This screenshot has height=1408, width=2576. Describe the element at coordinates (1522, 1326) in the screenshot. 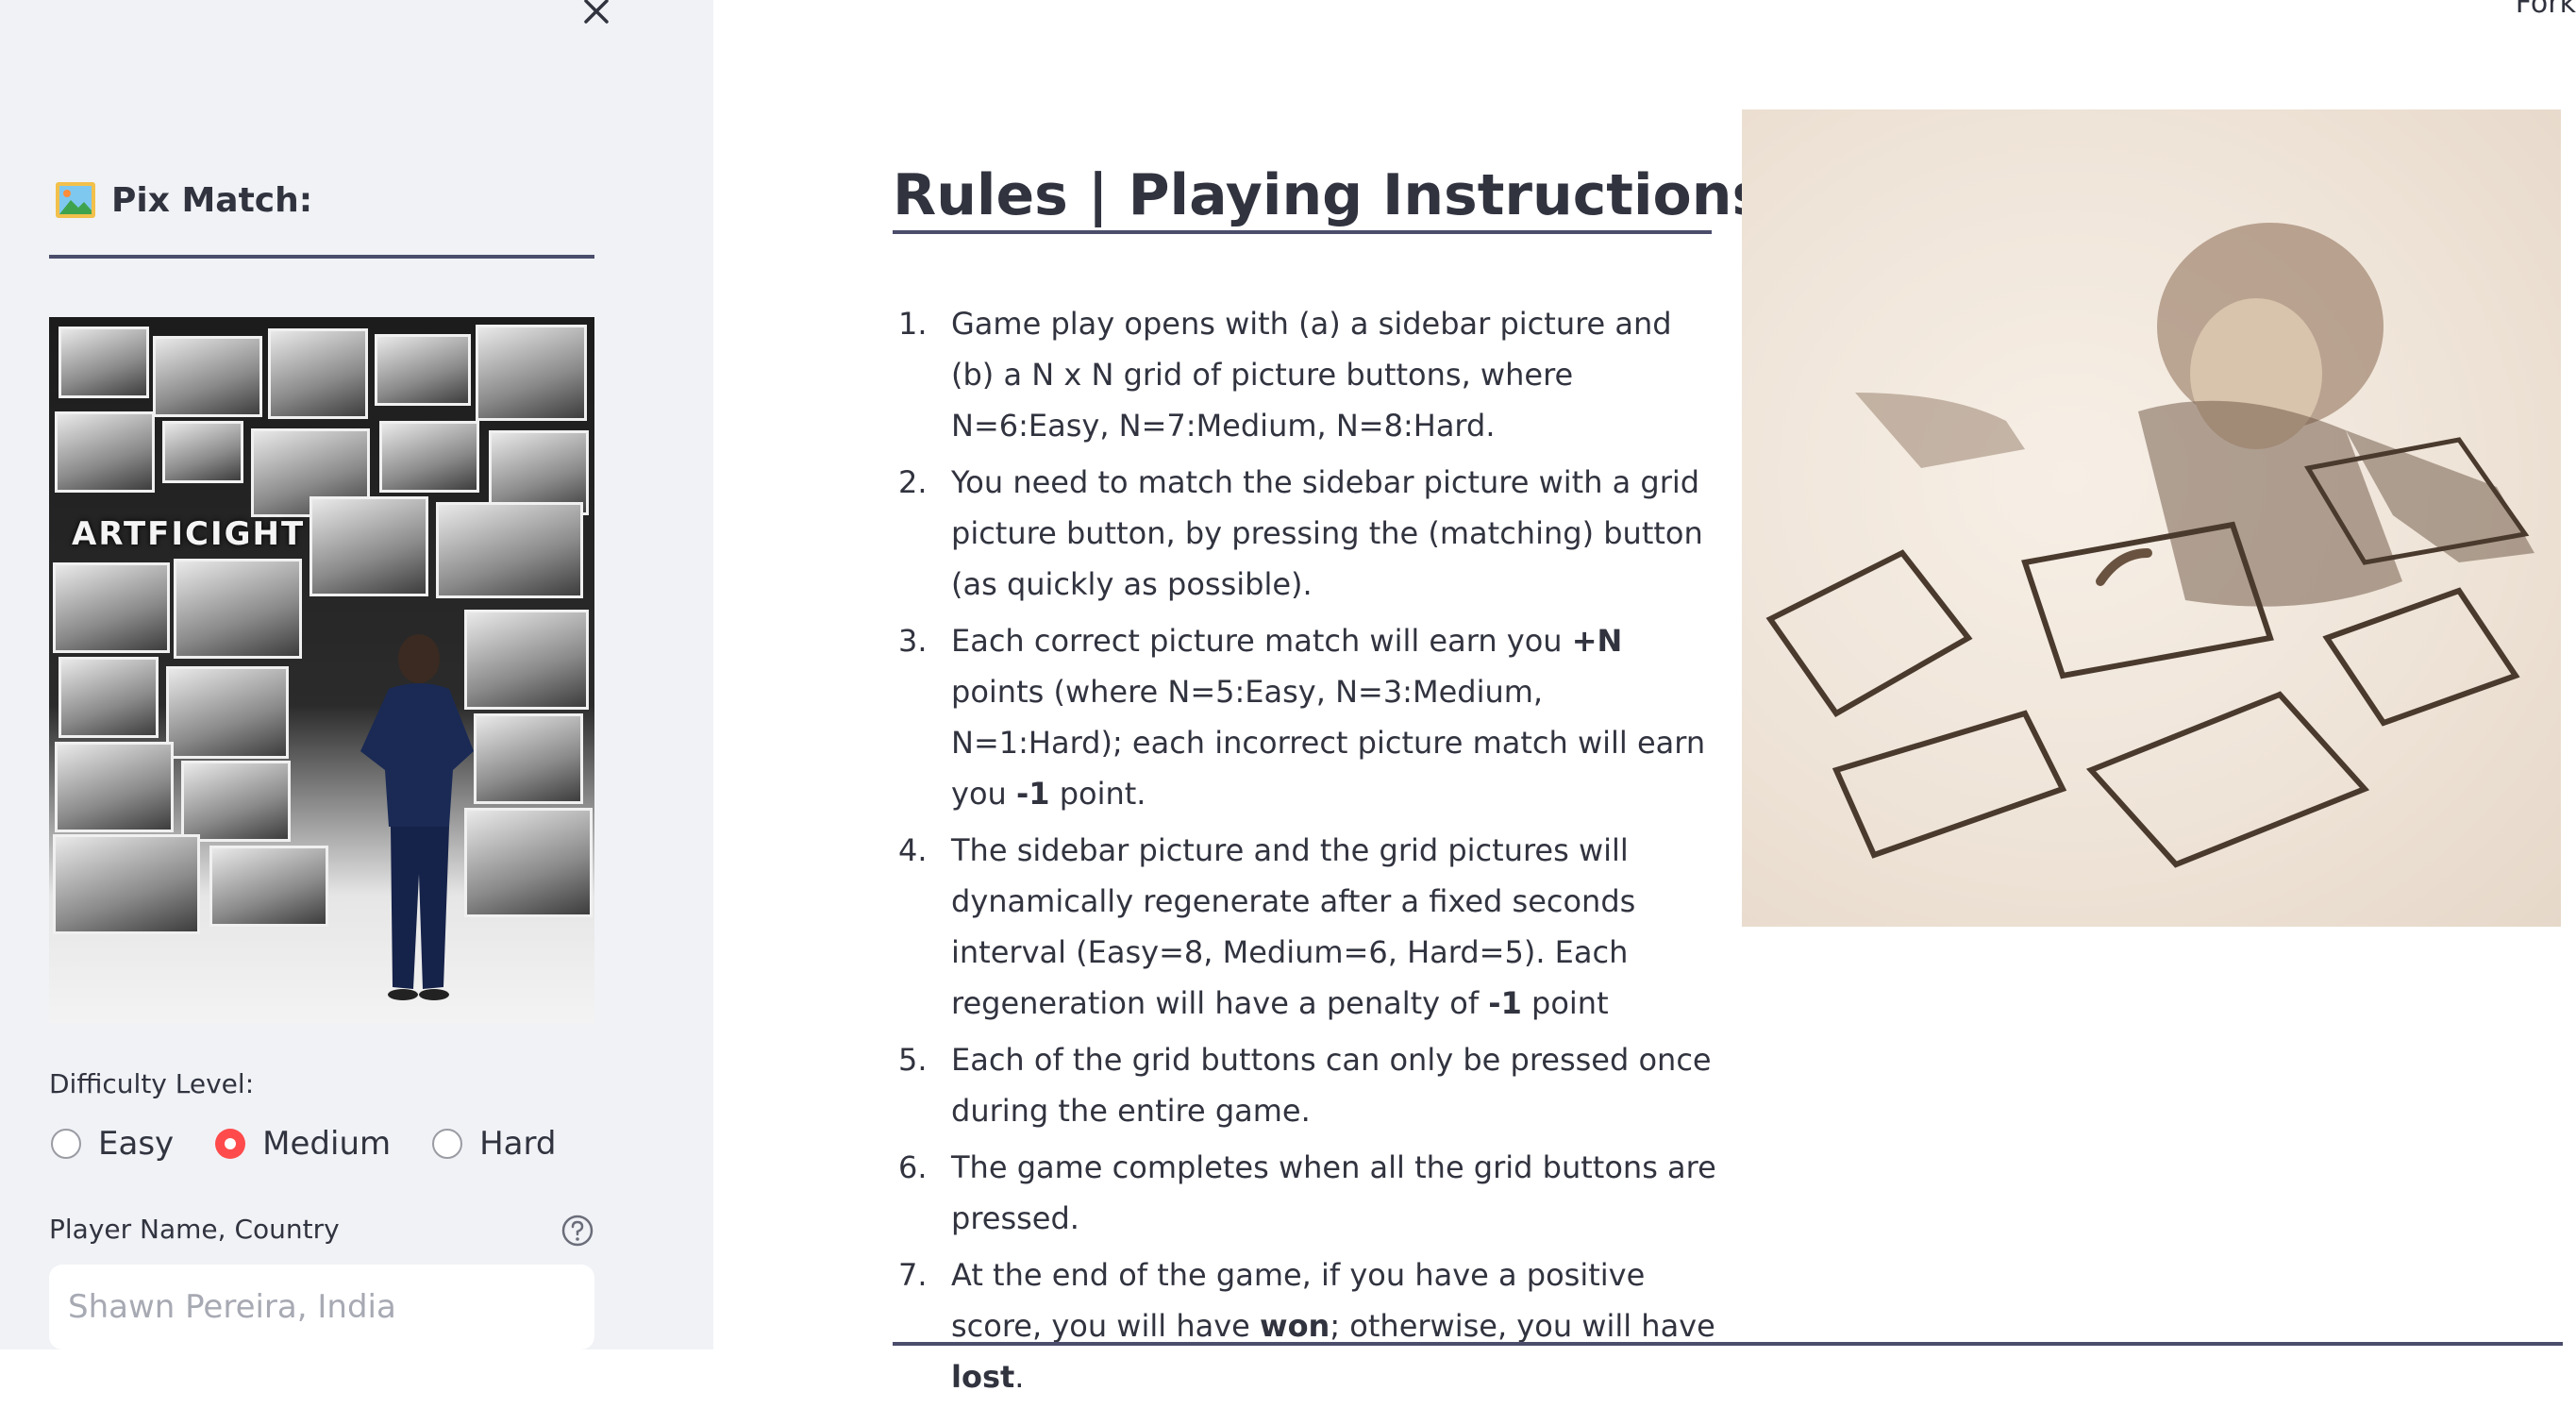

I see `rule-text: ; otherwise, you will have` at that location.